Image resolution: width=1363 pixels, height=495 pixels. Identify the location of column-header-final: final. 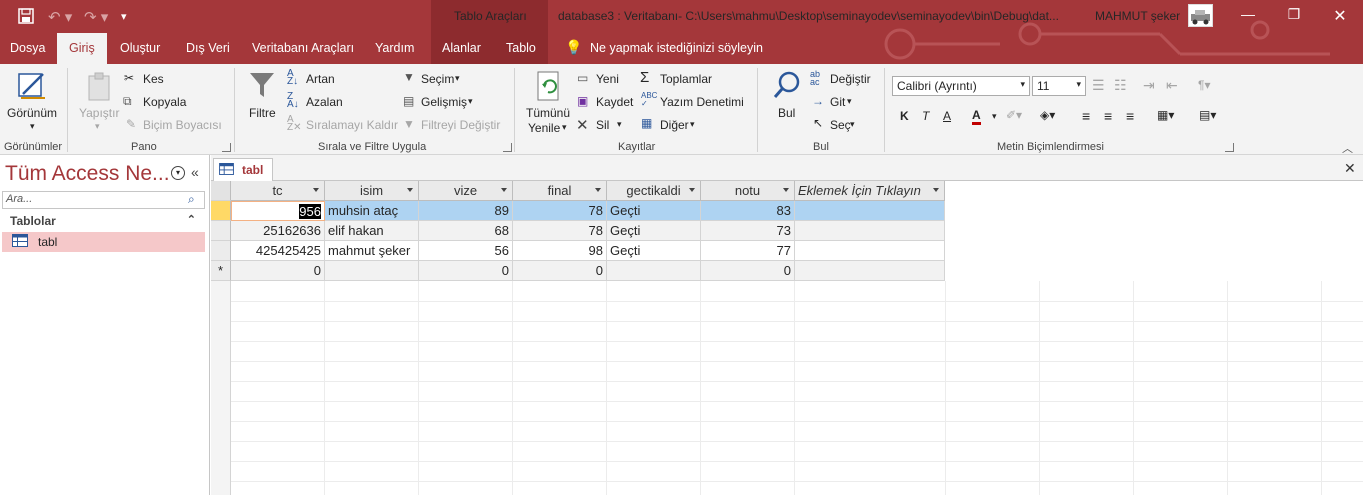
(560, 191).